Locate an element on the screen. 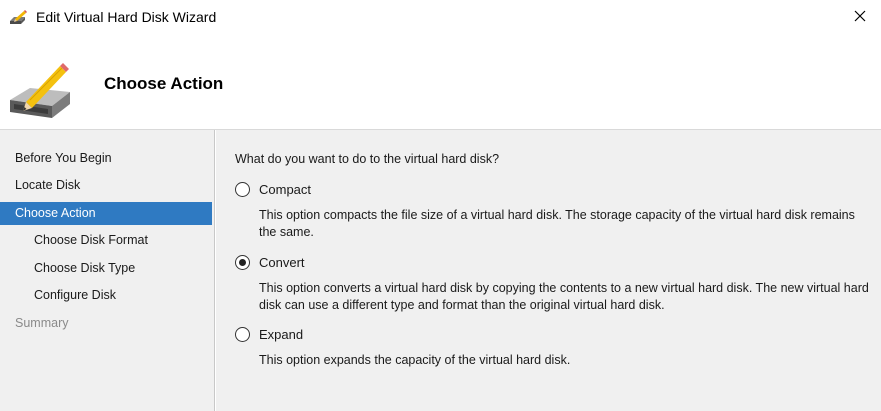 This screenshot has width=881, height=411. convert-radio is located at coordinates (242, 262).